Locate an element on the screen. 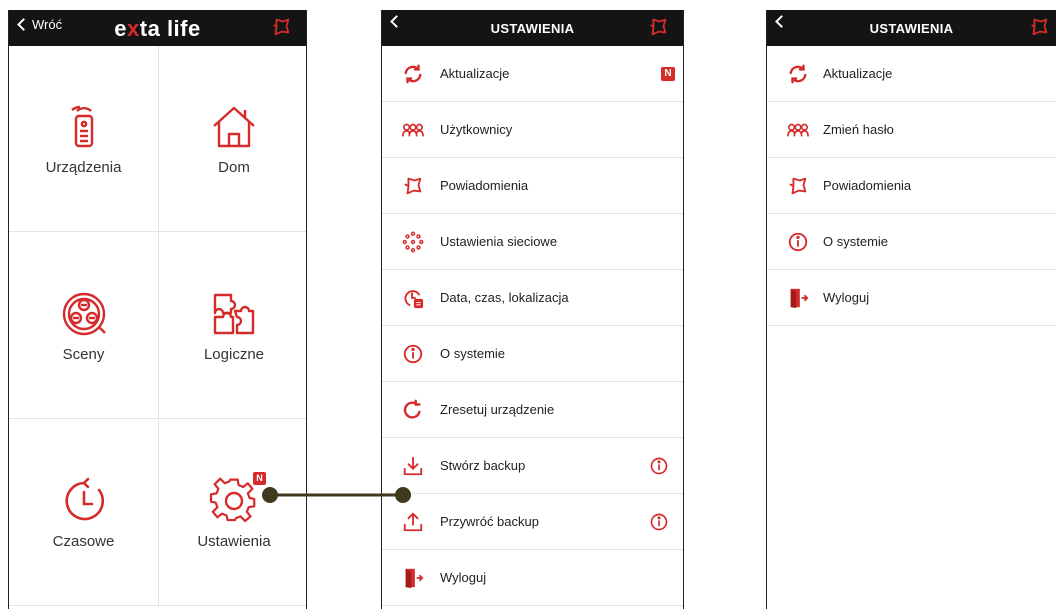  settings-item: Stwórz backup is located at coordinates (532, 466).